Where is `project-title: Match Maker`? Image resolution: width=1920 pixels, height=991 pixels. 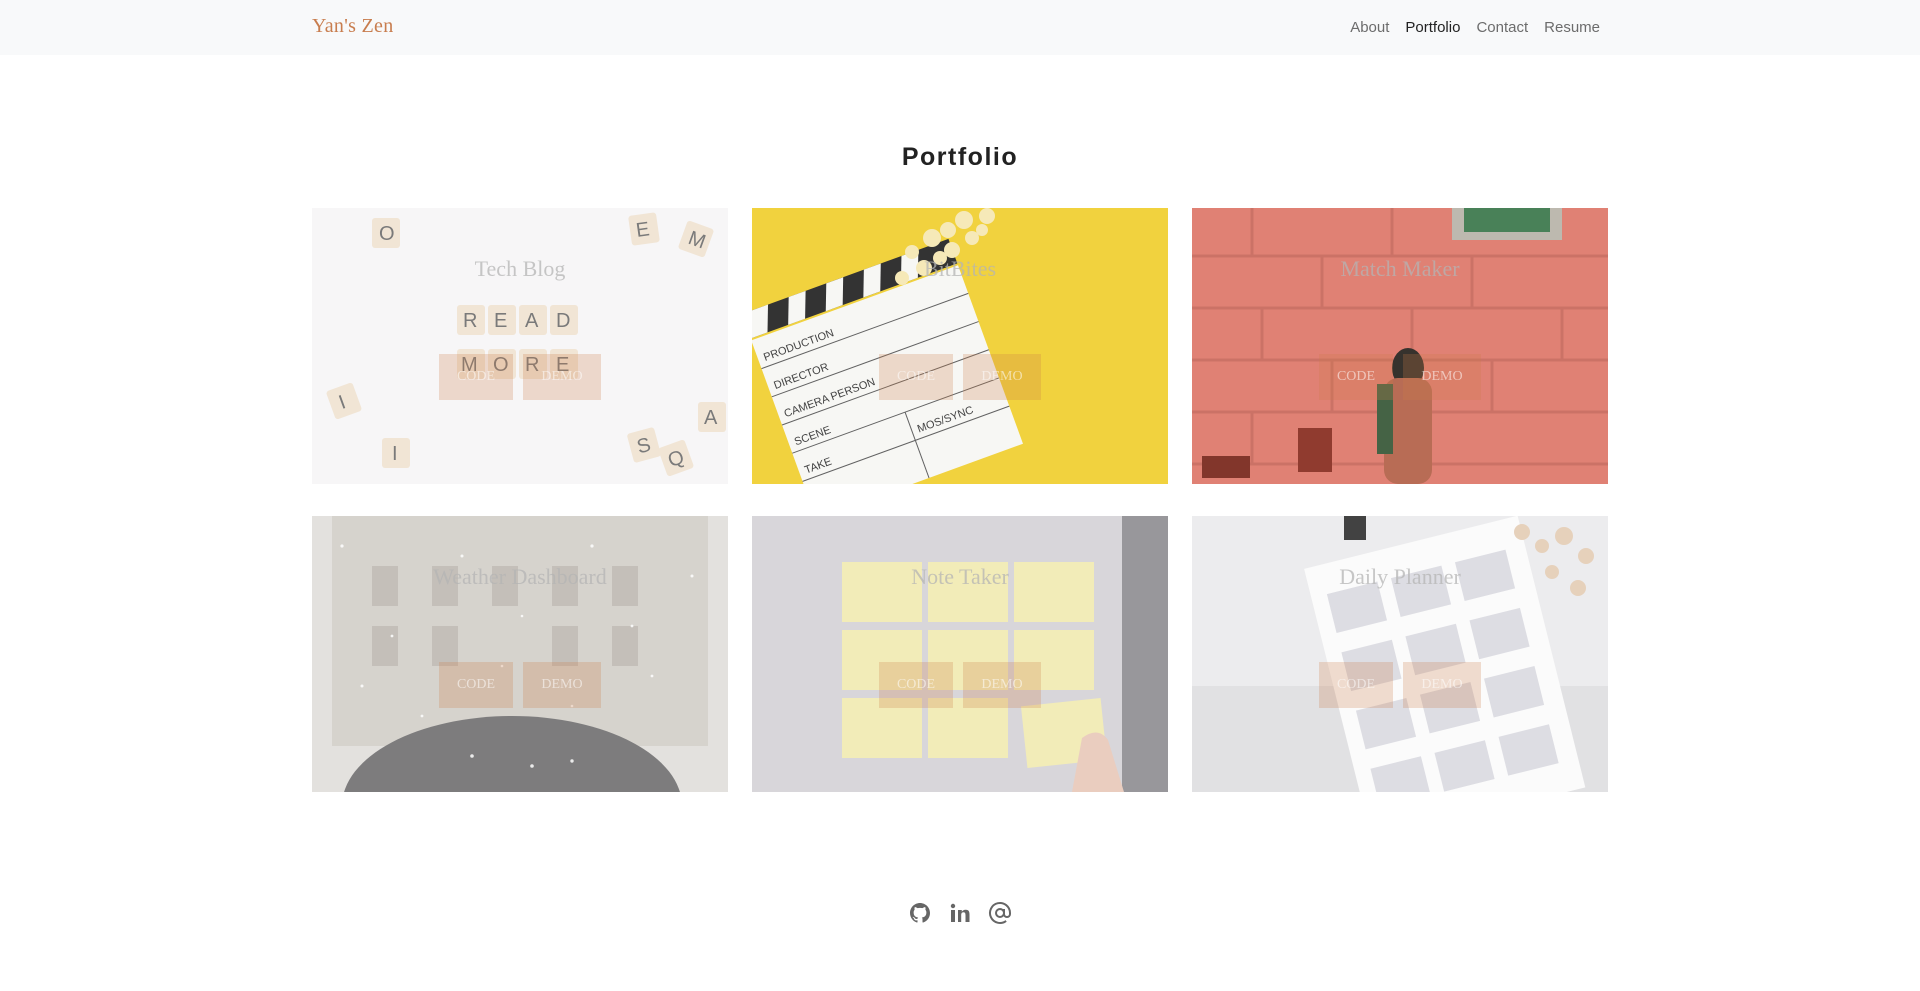 project-title: Match Maker is located at coordinates (1400, 268).